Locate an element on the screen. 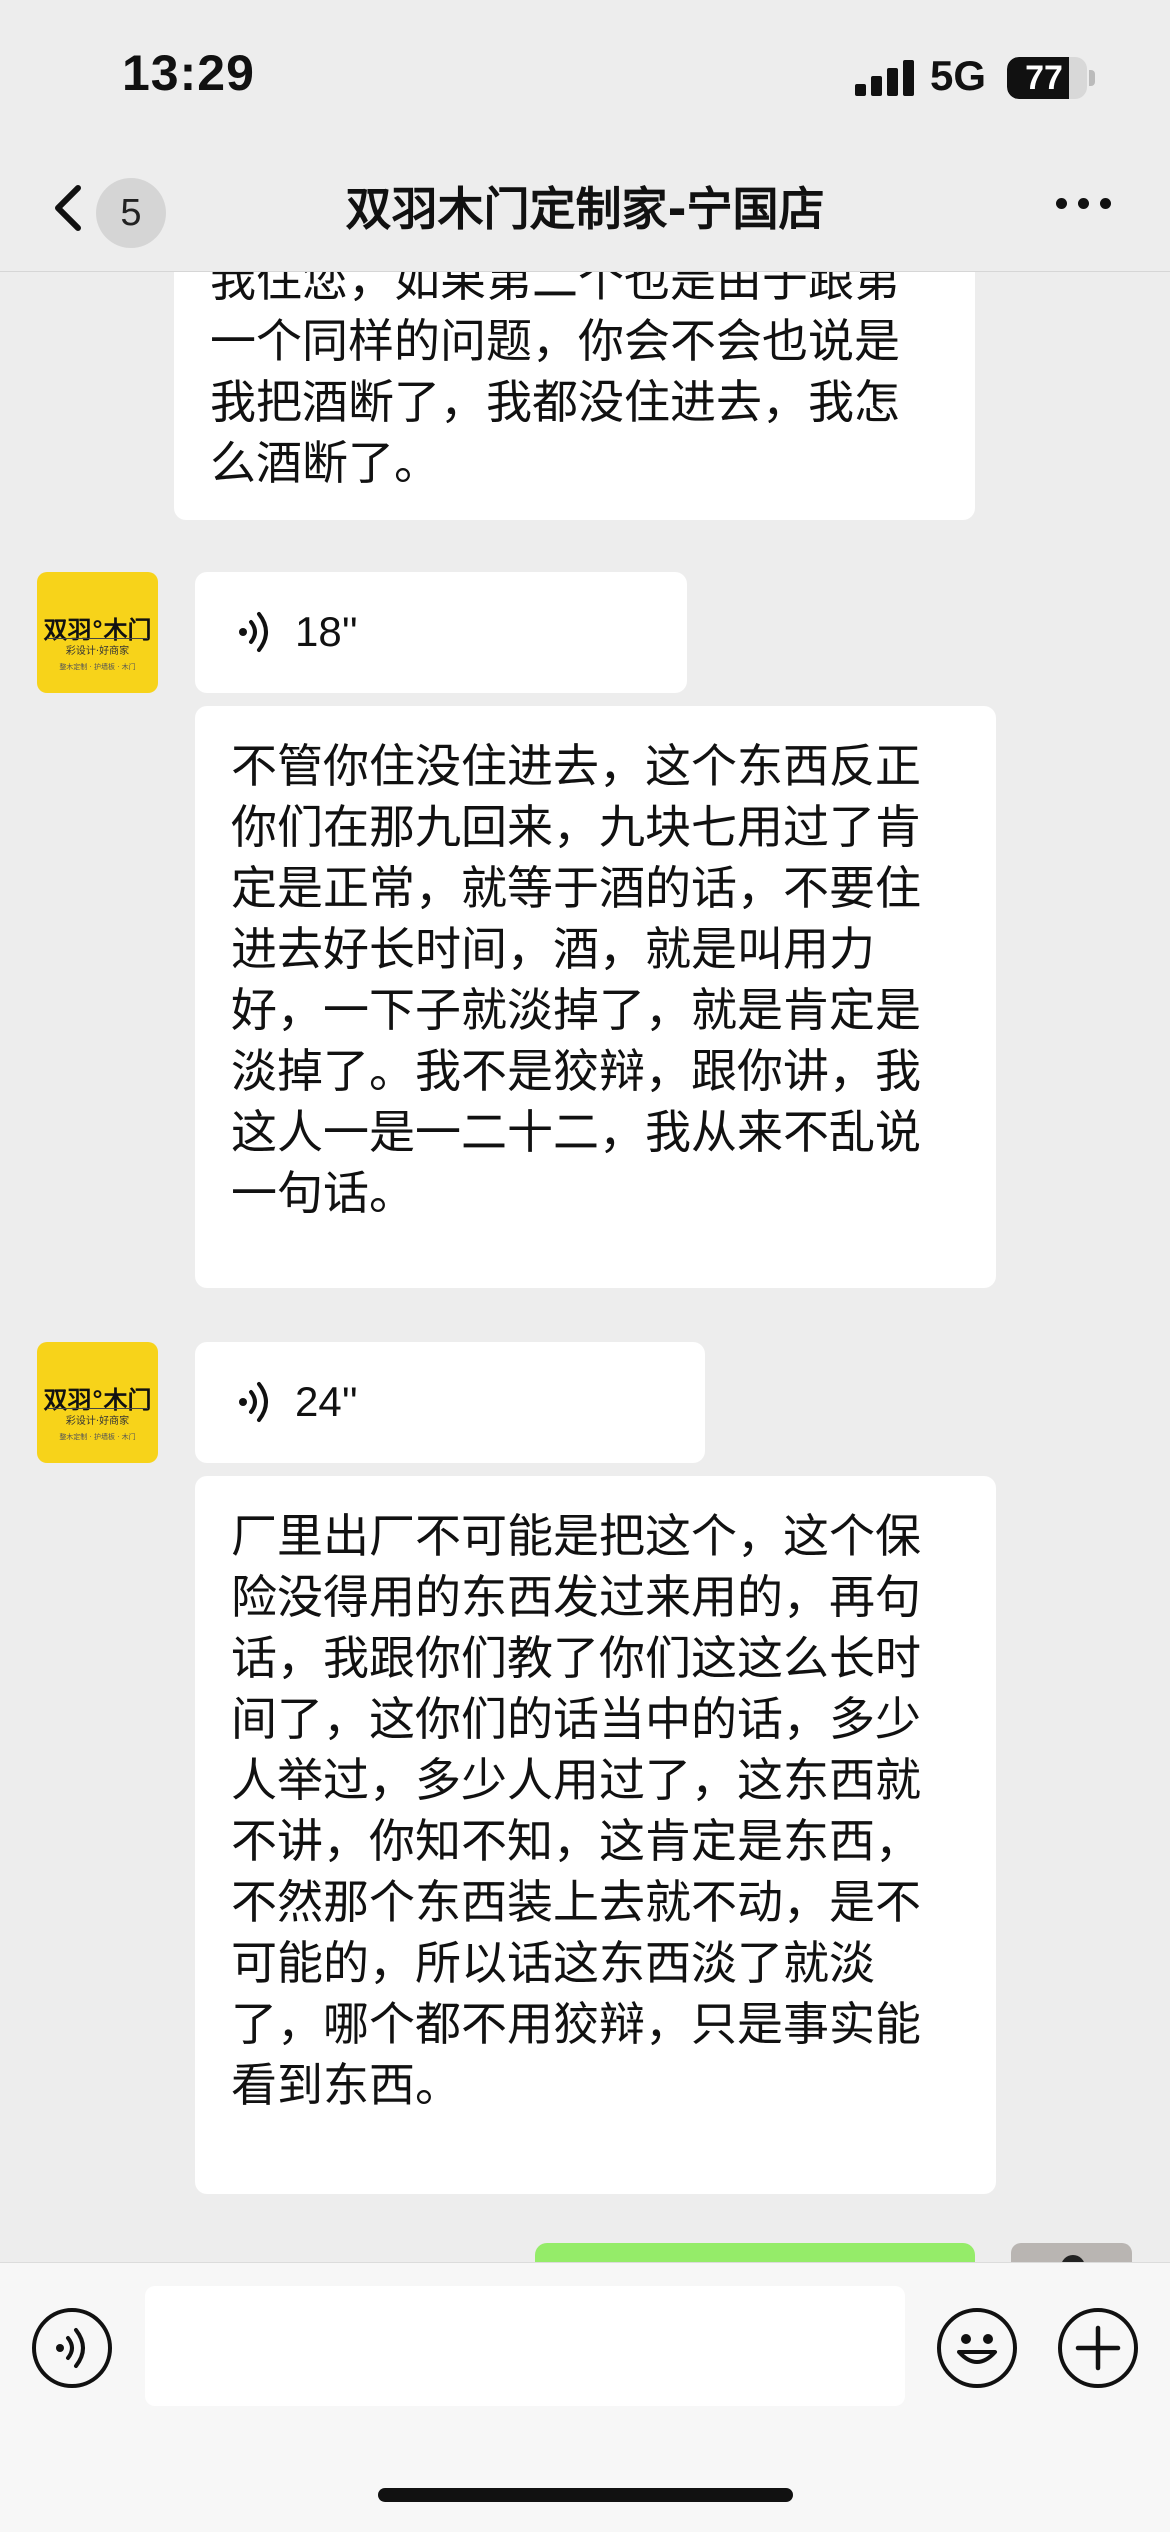 The width and height of the screenshot is (1170, 2532). status-bar: 13:29 5G 77 is located at coordinates (585, 75).